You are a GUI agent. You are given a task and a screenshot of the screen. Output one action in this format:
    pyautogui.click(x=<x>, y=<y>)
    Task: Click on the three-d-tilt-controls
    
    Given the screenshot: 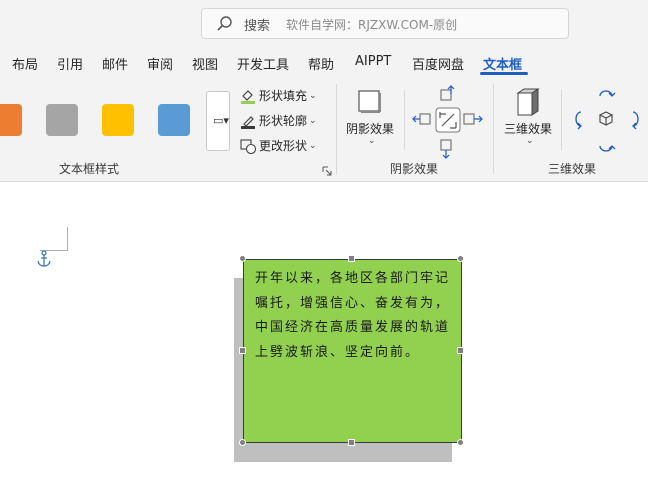 What is the action you would take?
    pyautogui.click(x=608, y=122)
    